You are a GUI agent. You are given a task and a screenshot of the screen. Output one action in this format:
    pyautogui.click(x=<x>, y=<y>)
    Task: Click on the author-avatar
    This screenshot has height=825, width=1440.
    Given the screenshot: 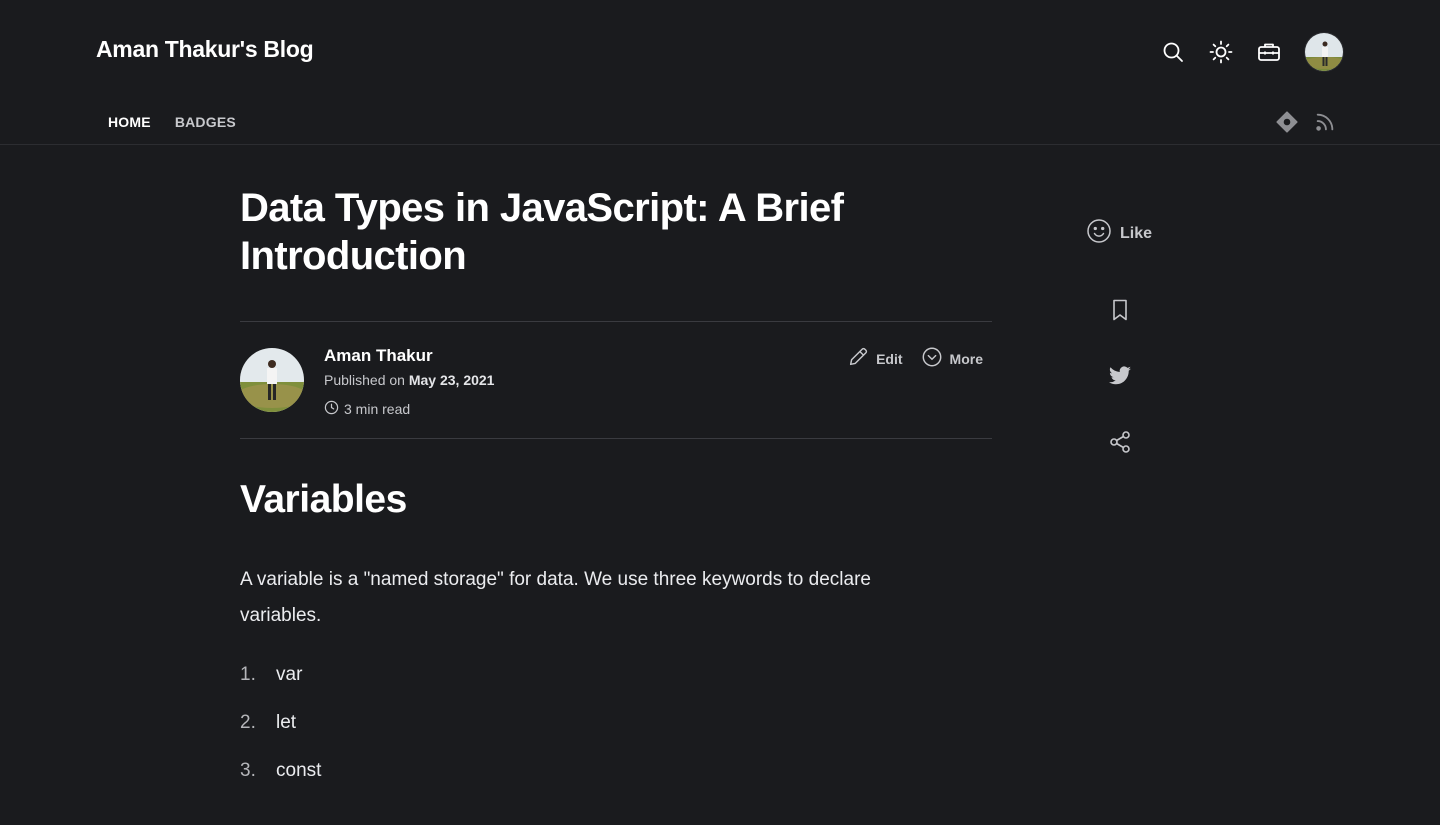 What is the action you would take?
    pyautogui.click(x=272, y=380)
    